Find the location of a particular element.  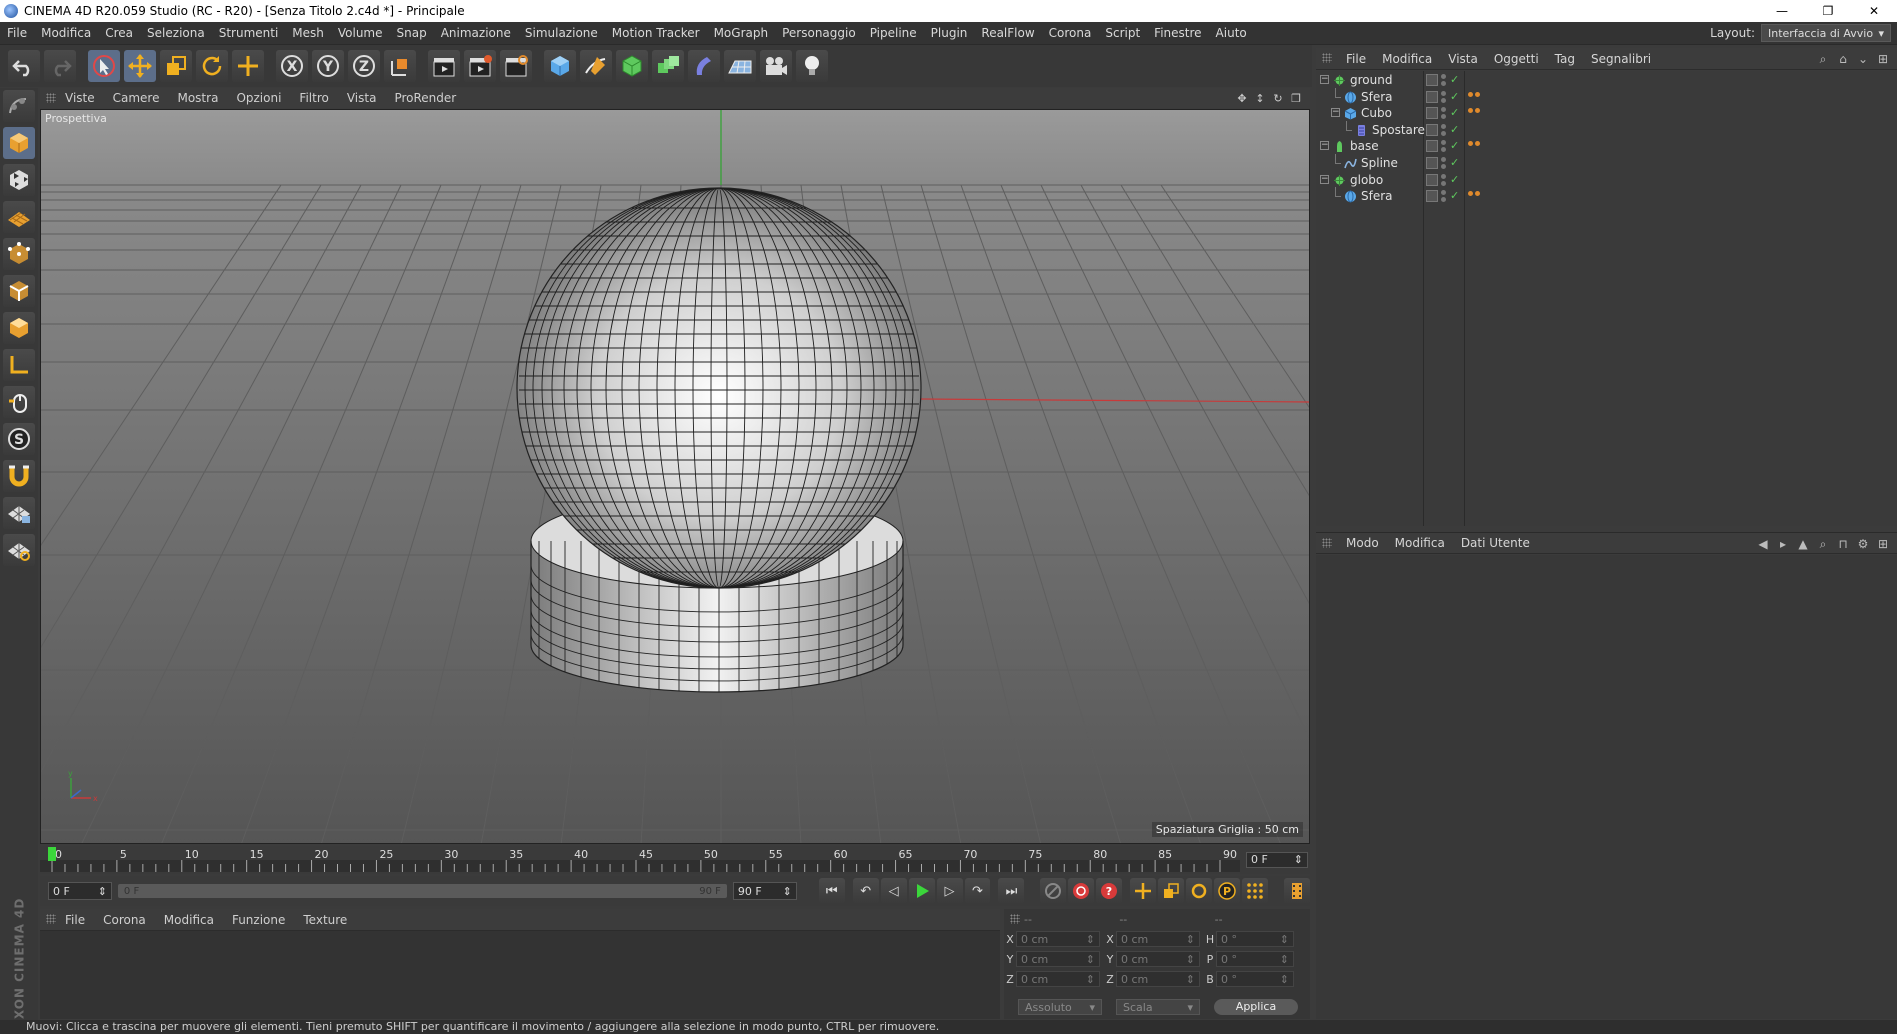

settings-icon: ⚙ is located at coordinates (1863, 544).